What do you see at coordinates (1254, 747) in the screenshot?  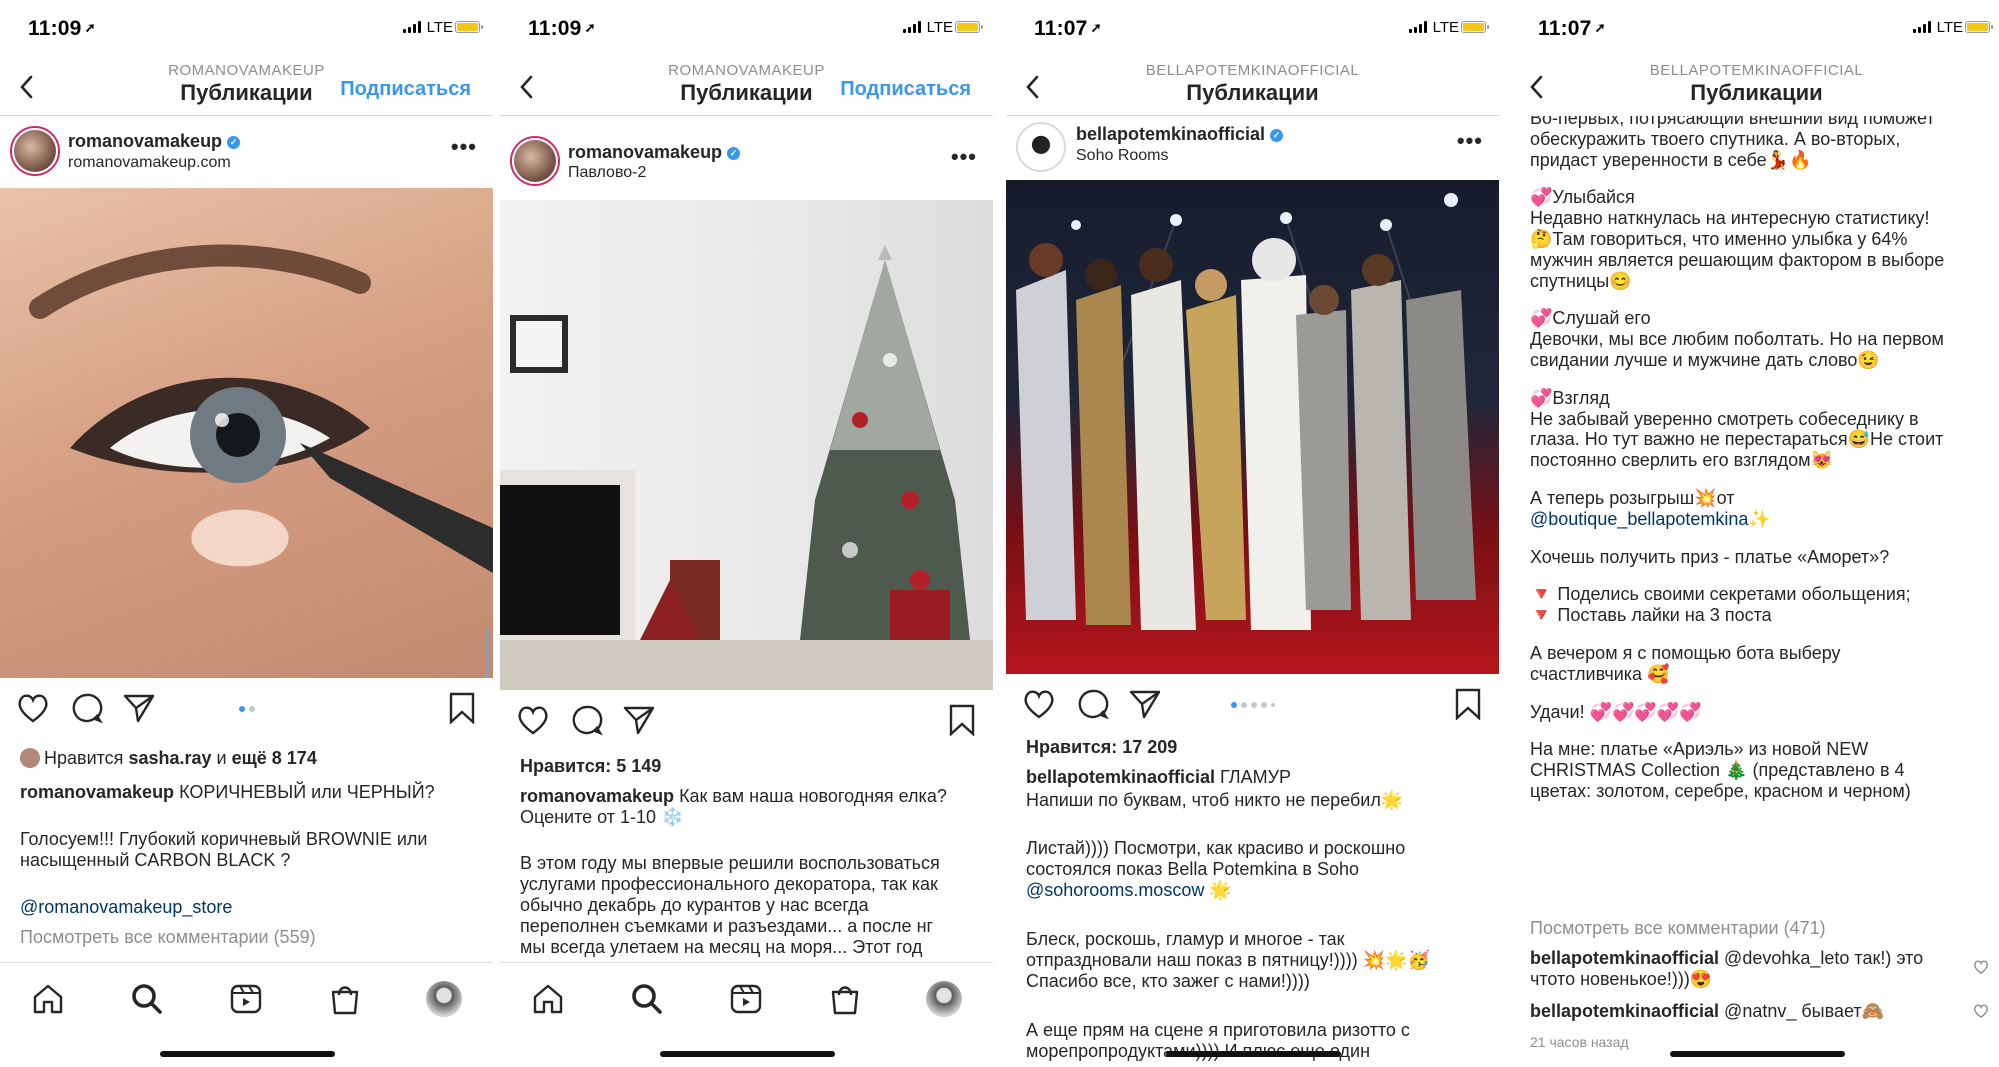 I see `likes-count: Нравится: 17 209` at bounding box center [1254, 747].